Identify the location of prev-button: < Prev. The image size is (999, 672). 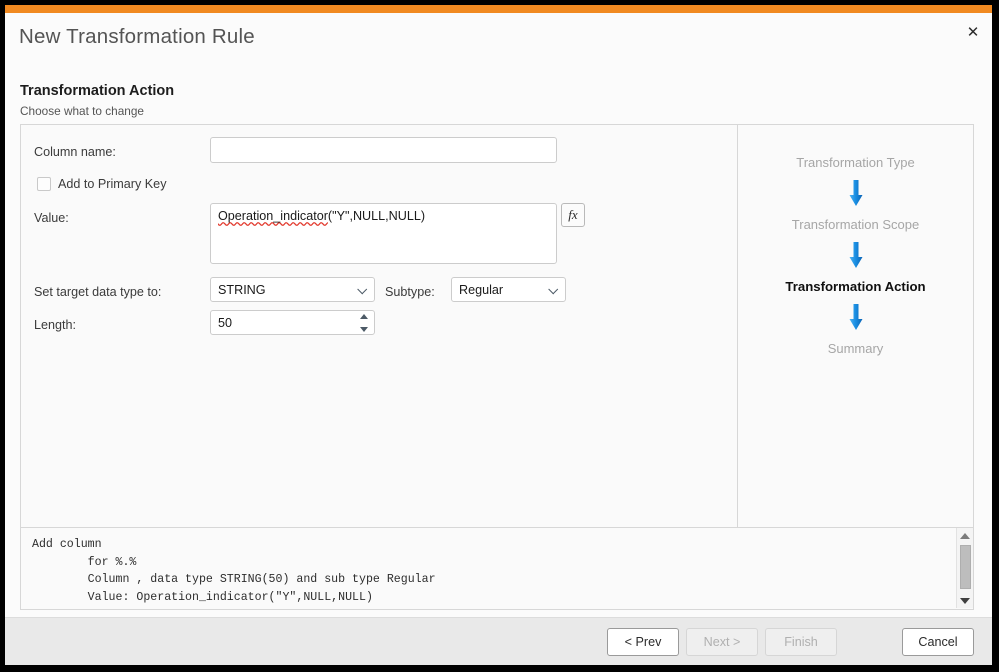
(643, 642).